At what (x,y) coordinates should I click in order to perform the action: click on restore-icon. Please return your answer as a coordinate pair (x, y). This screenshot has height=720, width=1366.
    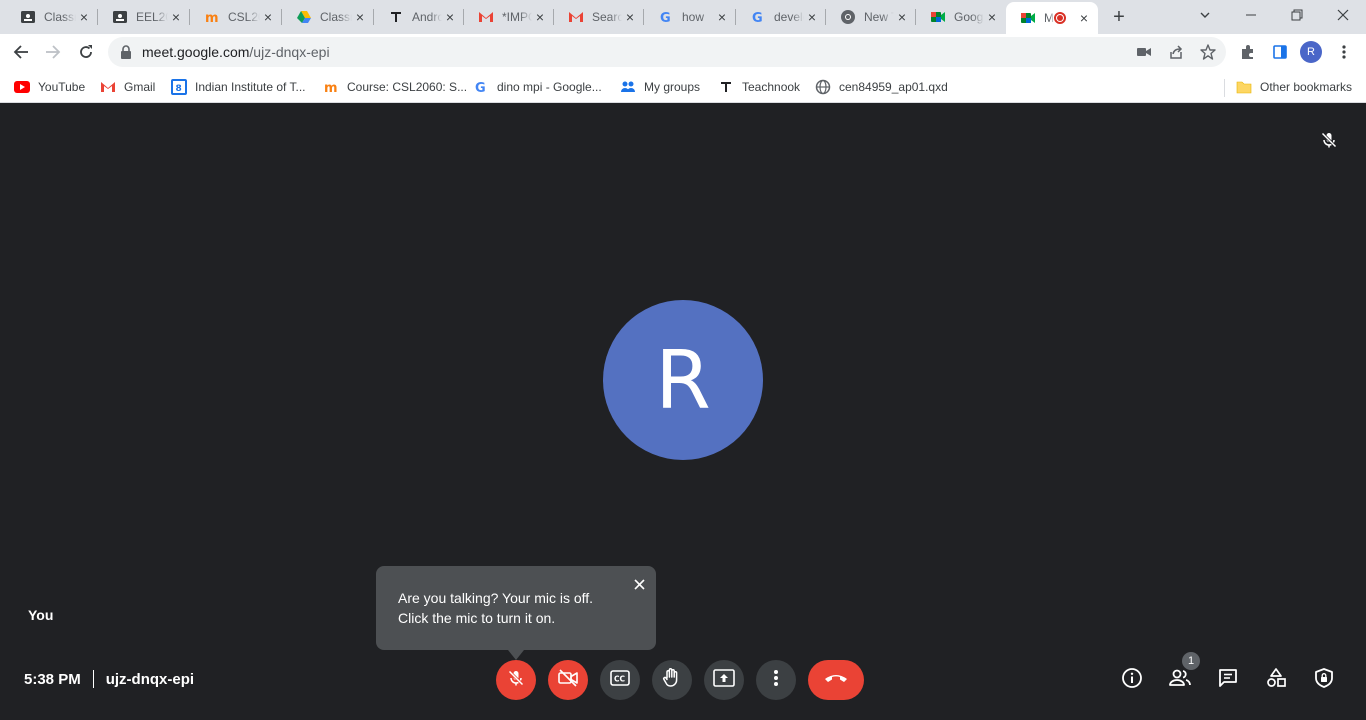
    Looking at the image, I should click on (1297, 15).